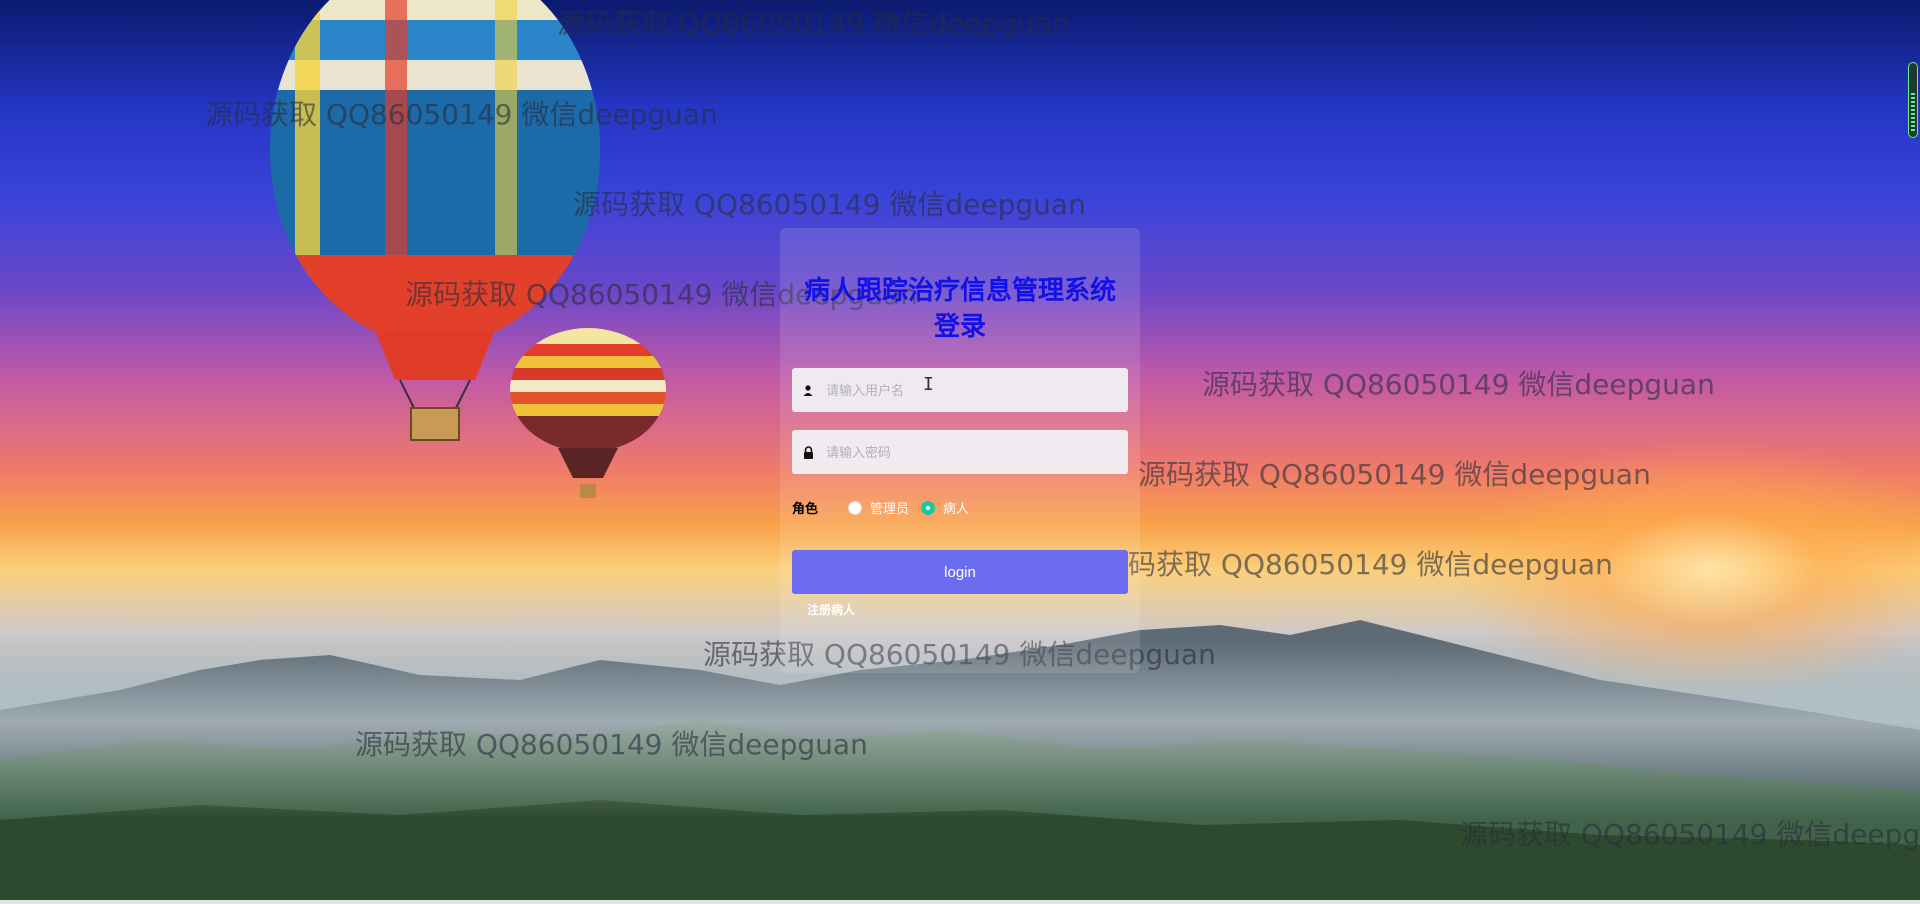 This screenshot has width=1920, height=904. What do you see at coordinates (1913, 100) in the screenshot?
I see `scrollbar` at bounding box center [1913, 100].